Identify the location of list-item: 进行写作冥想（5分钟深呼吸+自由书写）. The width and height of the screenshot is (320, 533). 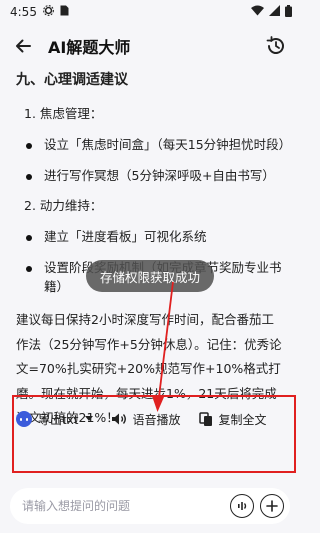
(155, 176).